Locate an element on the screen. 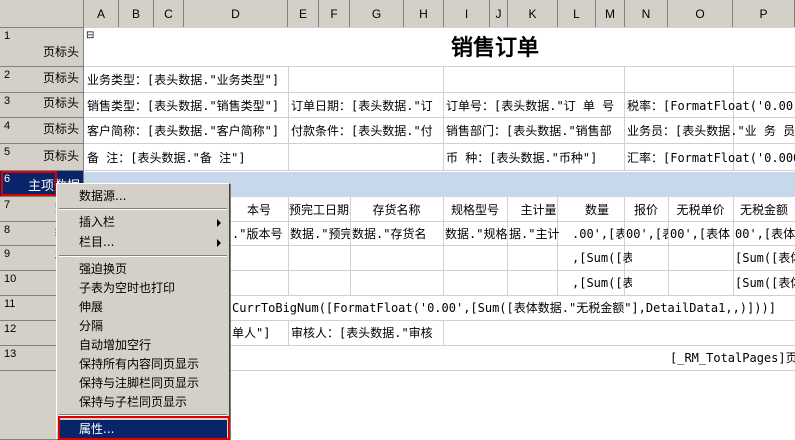  row-header-1: 1 页标头 is located at coordinates (42, 47).